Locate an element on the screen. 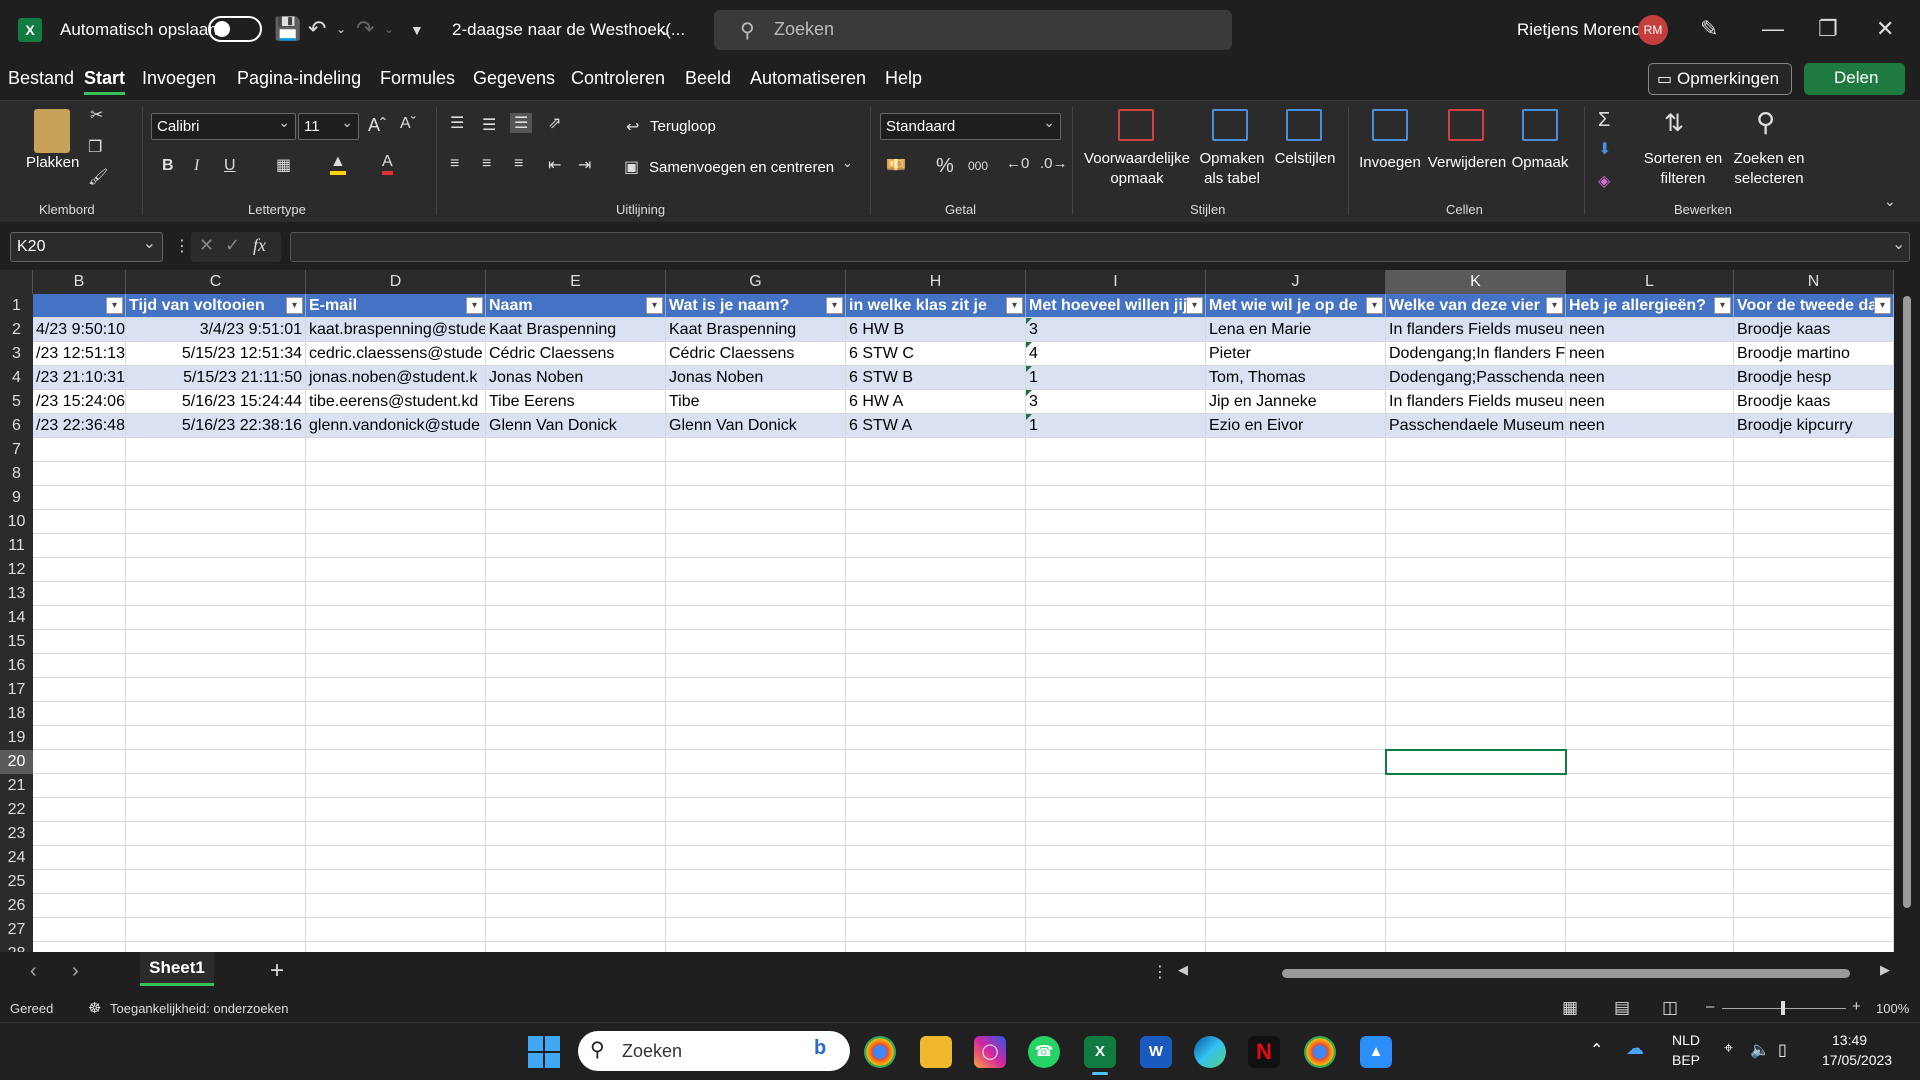 This screenshot has width=1920, height=1080. font-size-select: 11 is located at coordinates (328, 126).